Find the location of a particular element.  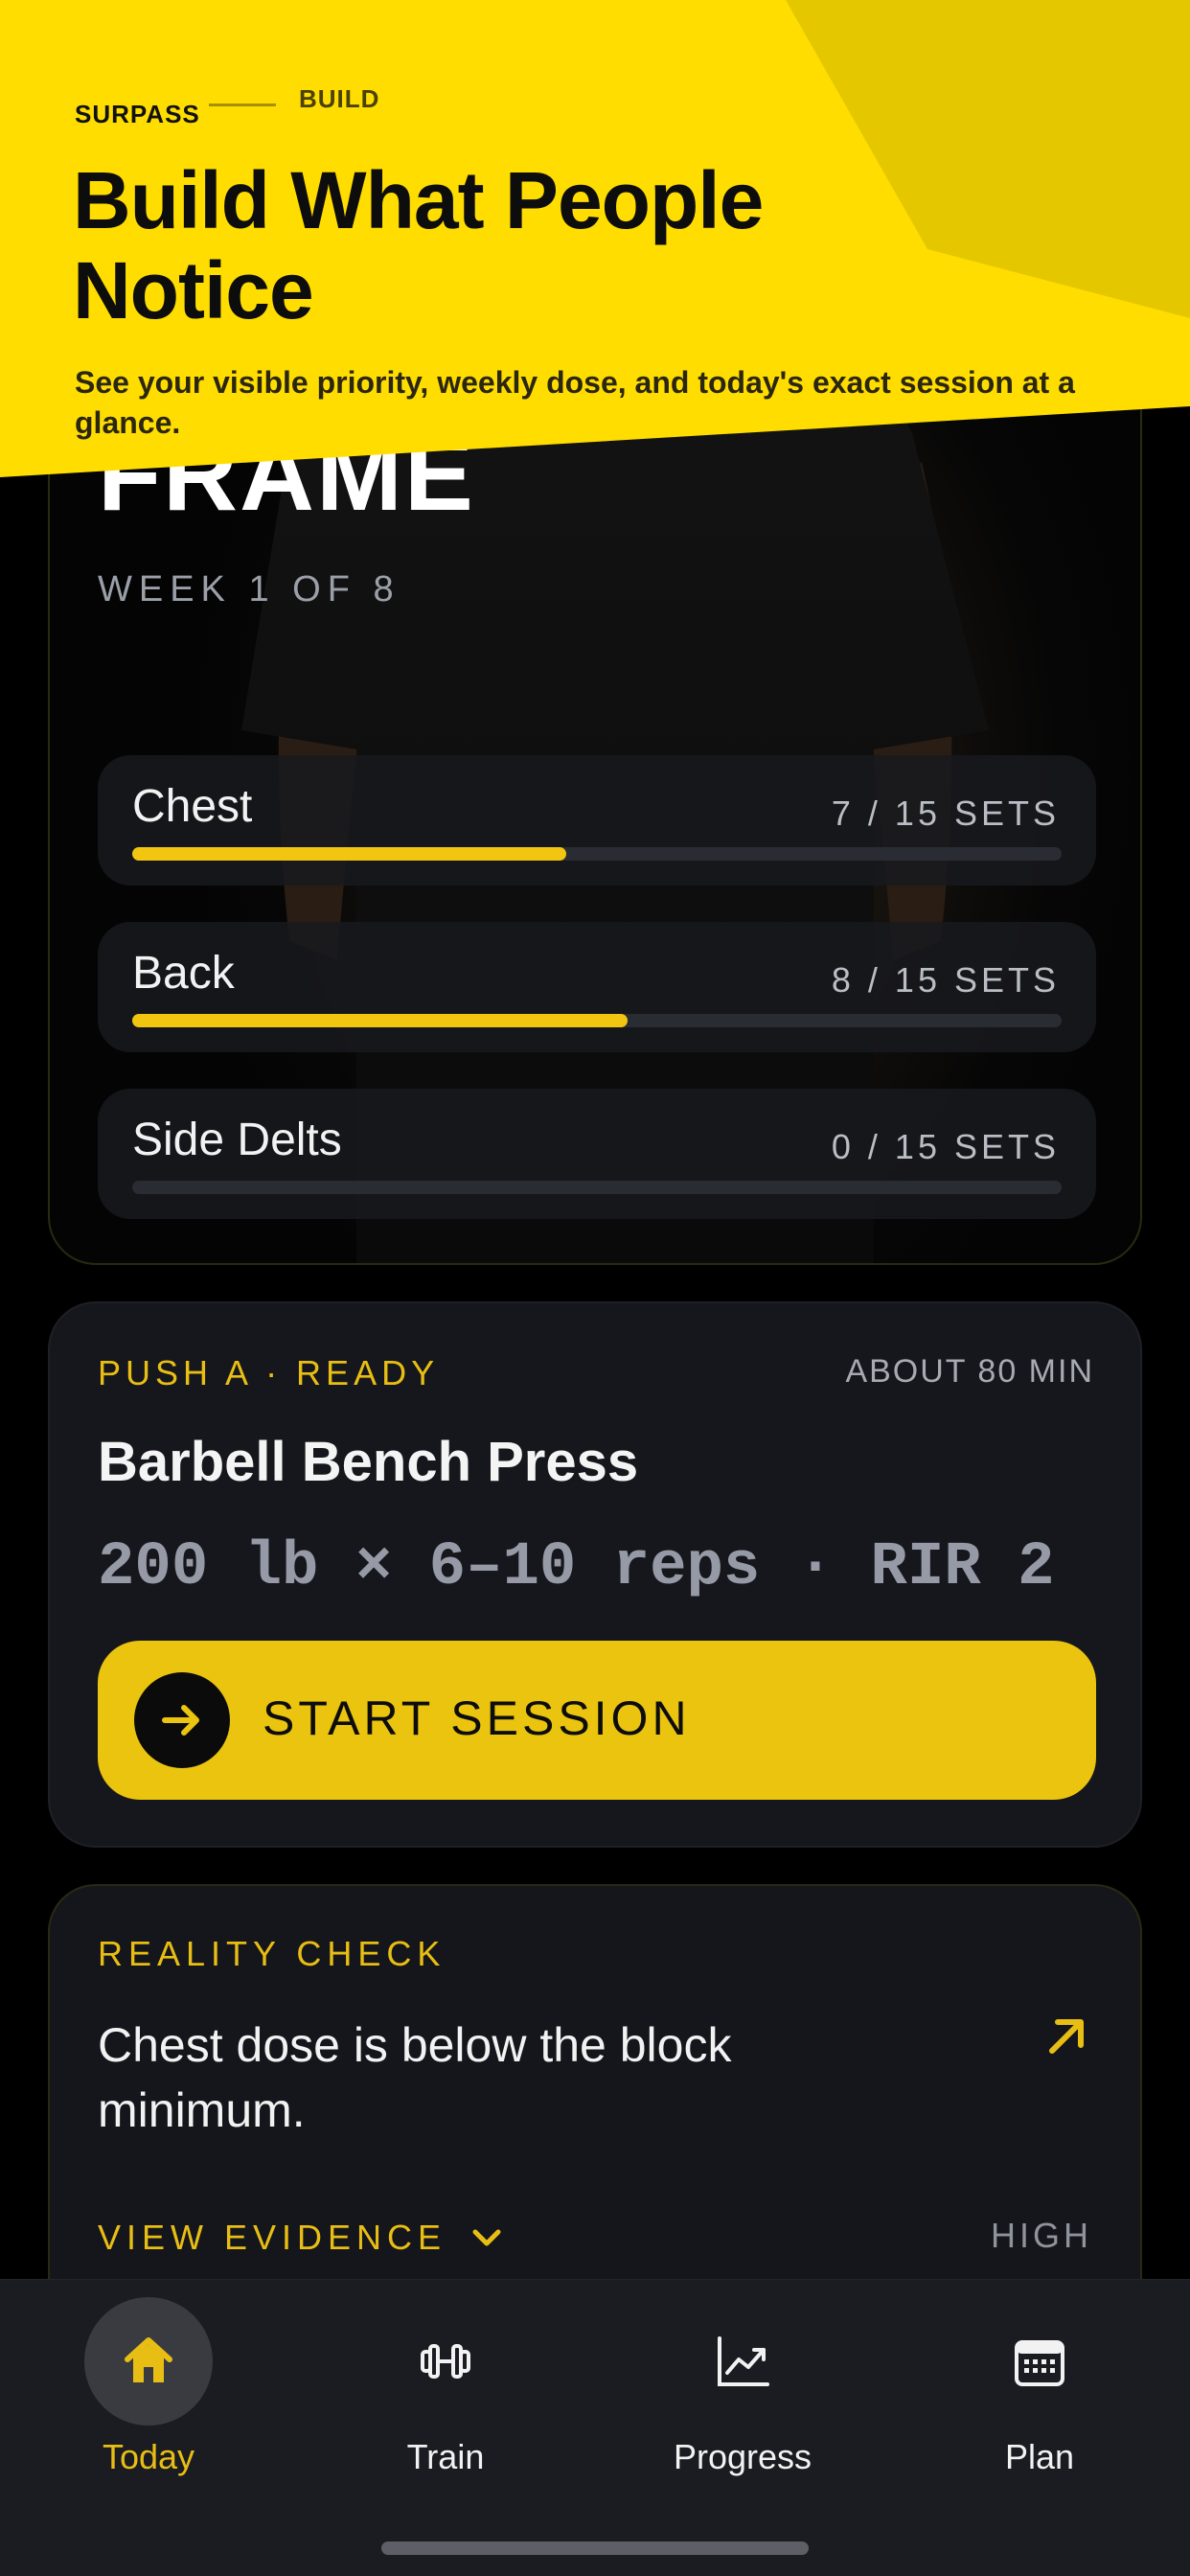

tab-bar: Today Train Progress Plan is located at coordinates (595, 2427).